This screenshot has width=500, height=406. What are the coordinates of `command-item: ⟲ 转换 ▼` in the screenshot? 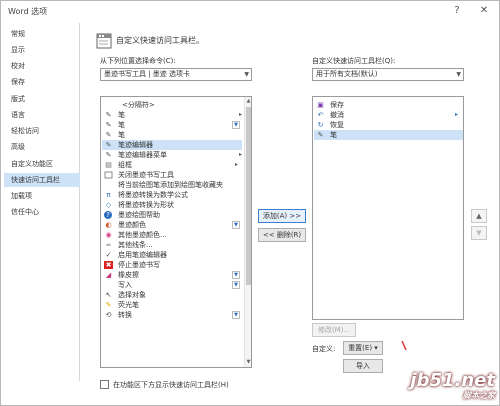 It's located at (172, 315).